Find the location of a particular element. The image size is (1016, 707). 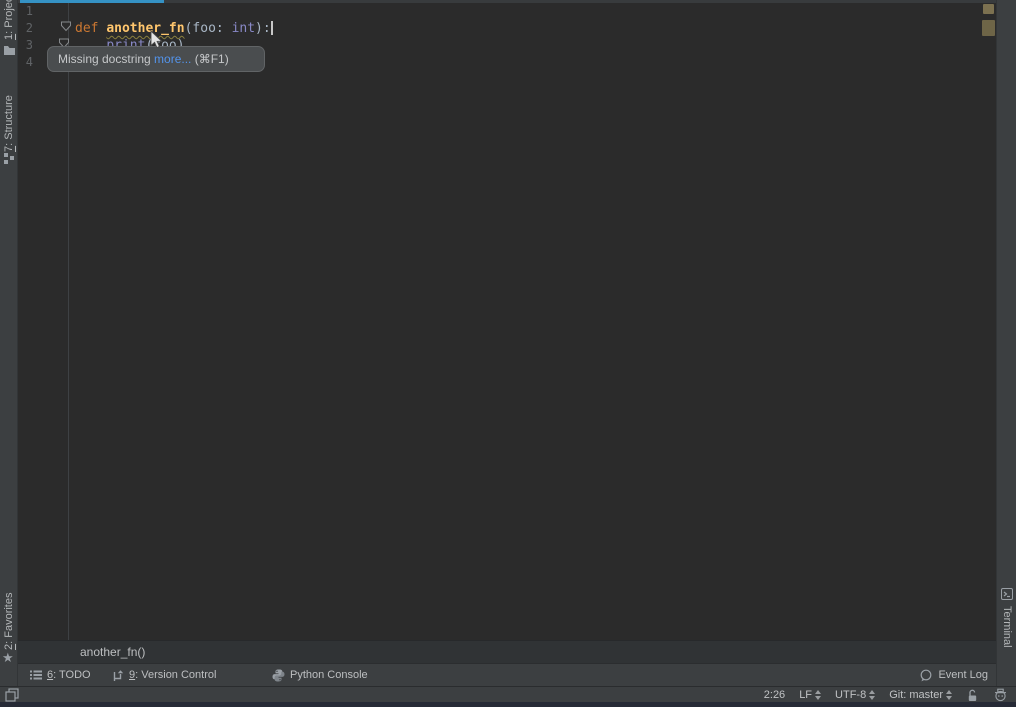

star-icon: ★ is located at coordinates (8, 658).